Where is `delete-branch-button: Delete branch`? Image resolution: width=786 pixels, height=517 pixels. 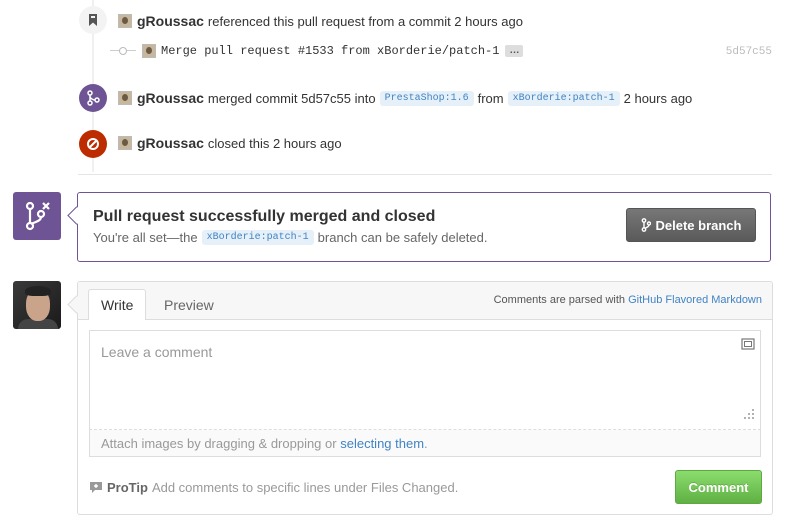 delete-branch-button: Delete branch is located at coordinates (691, 225).